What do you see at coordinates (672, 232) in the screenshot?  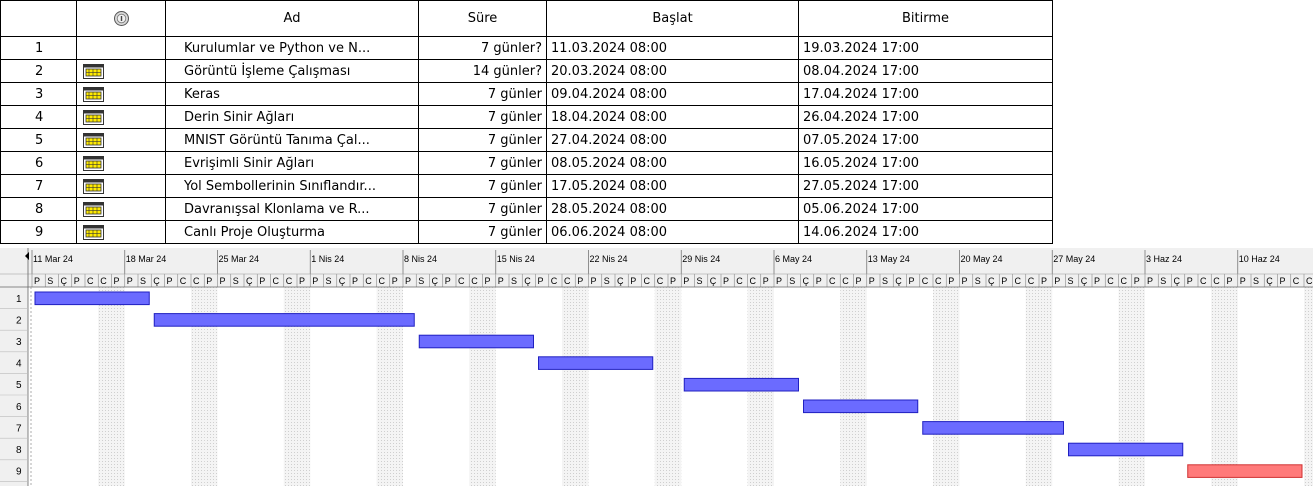 I see `task-start-cell: 06.06.2024 08:00` at bounding box center [672, 232].